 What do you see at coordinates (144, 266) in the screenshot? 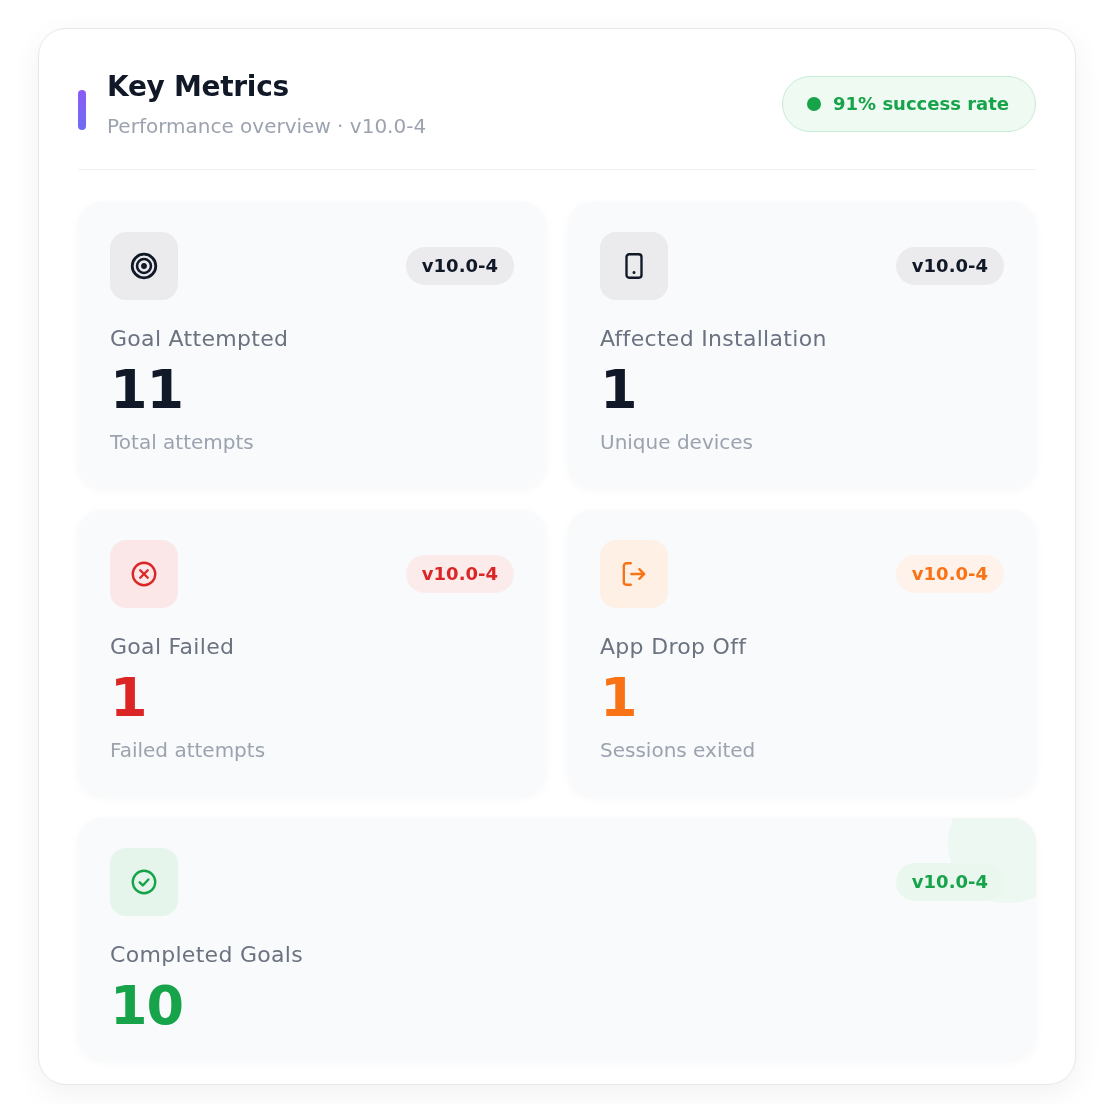
I see `target-icon` at bounding box center [144, 266].